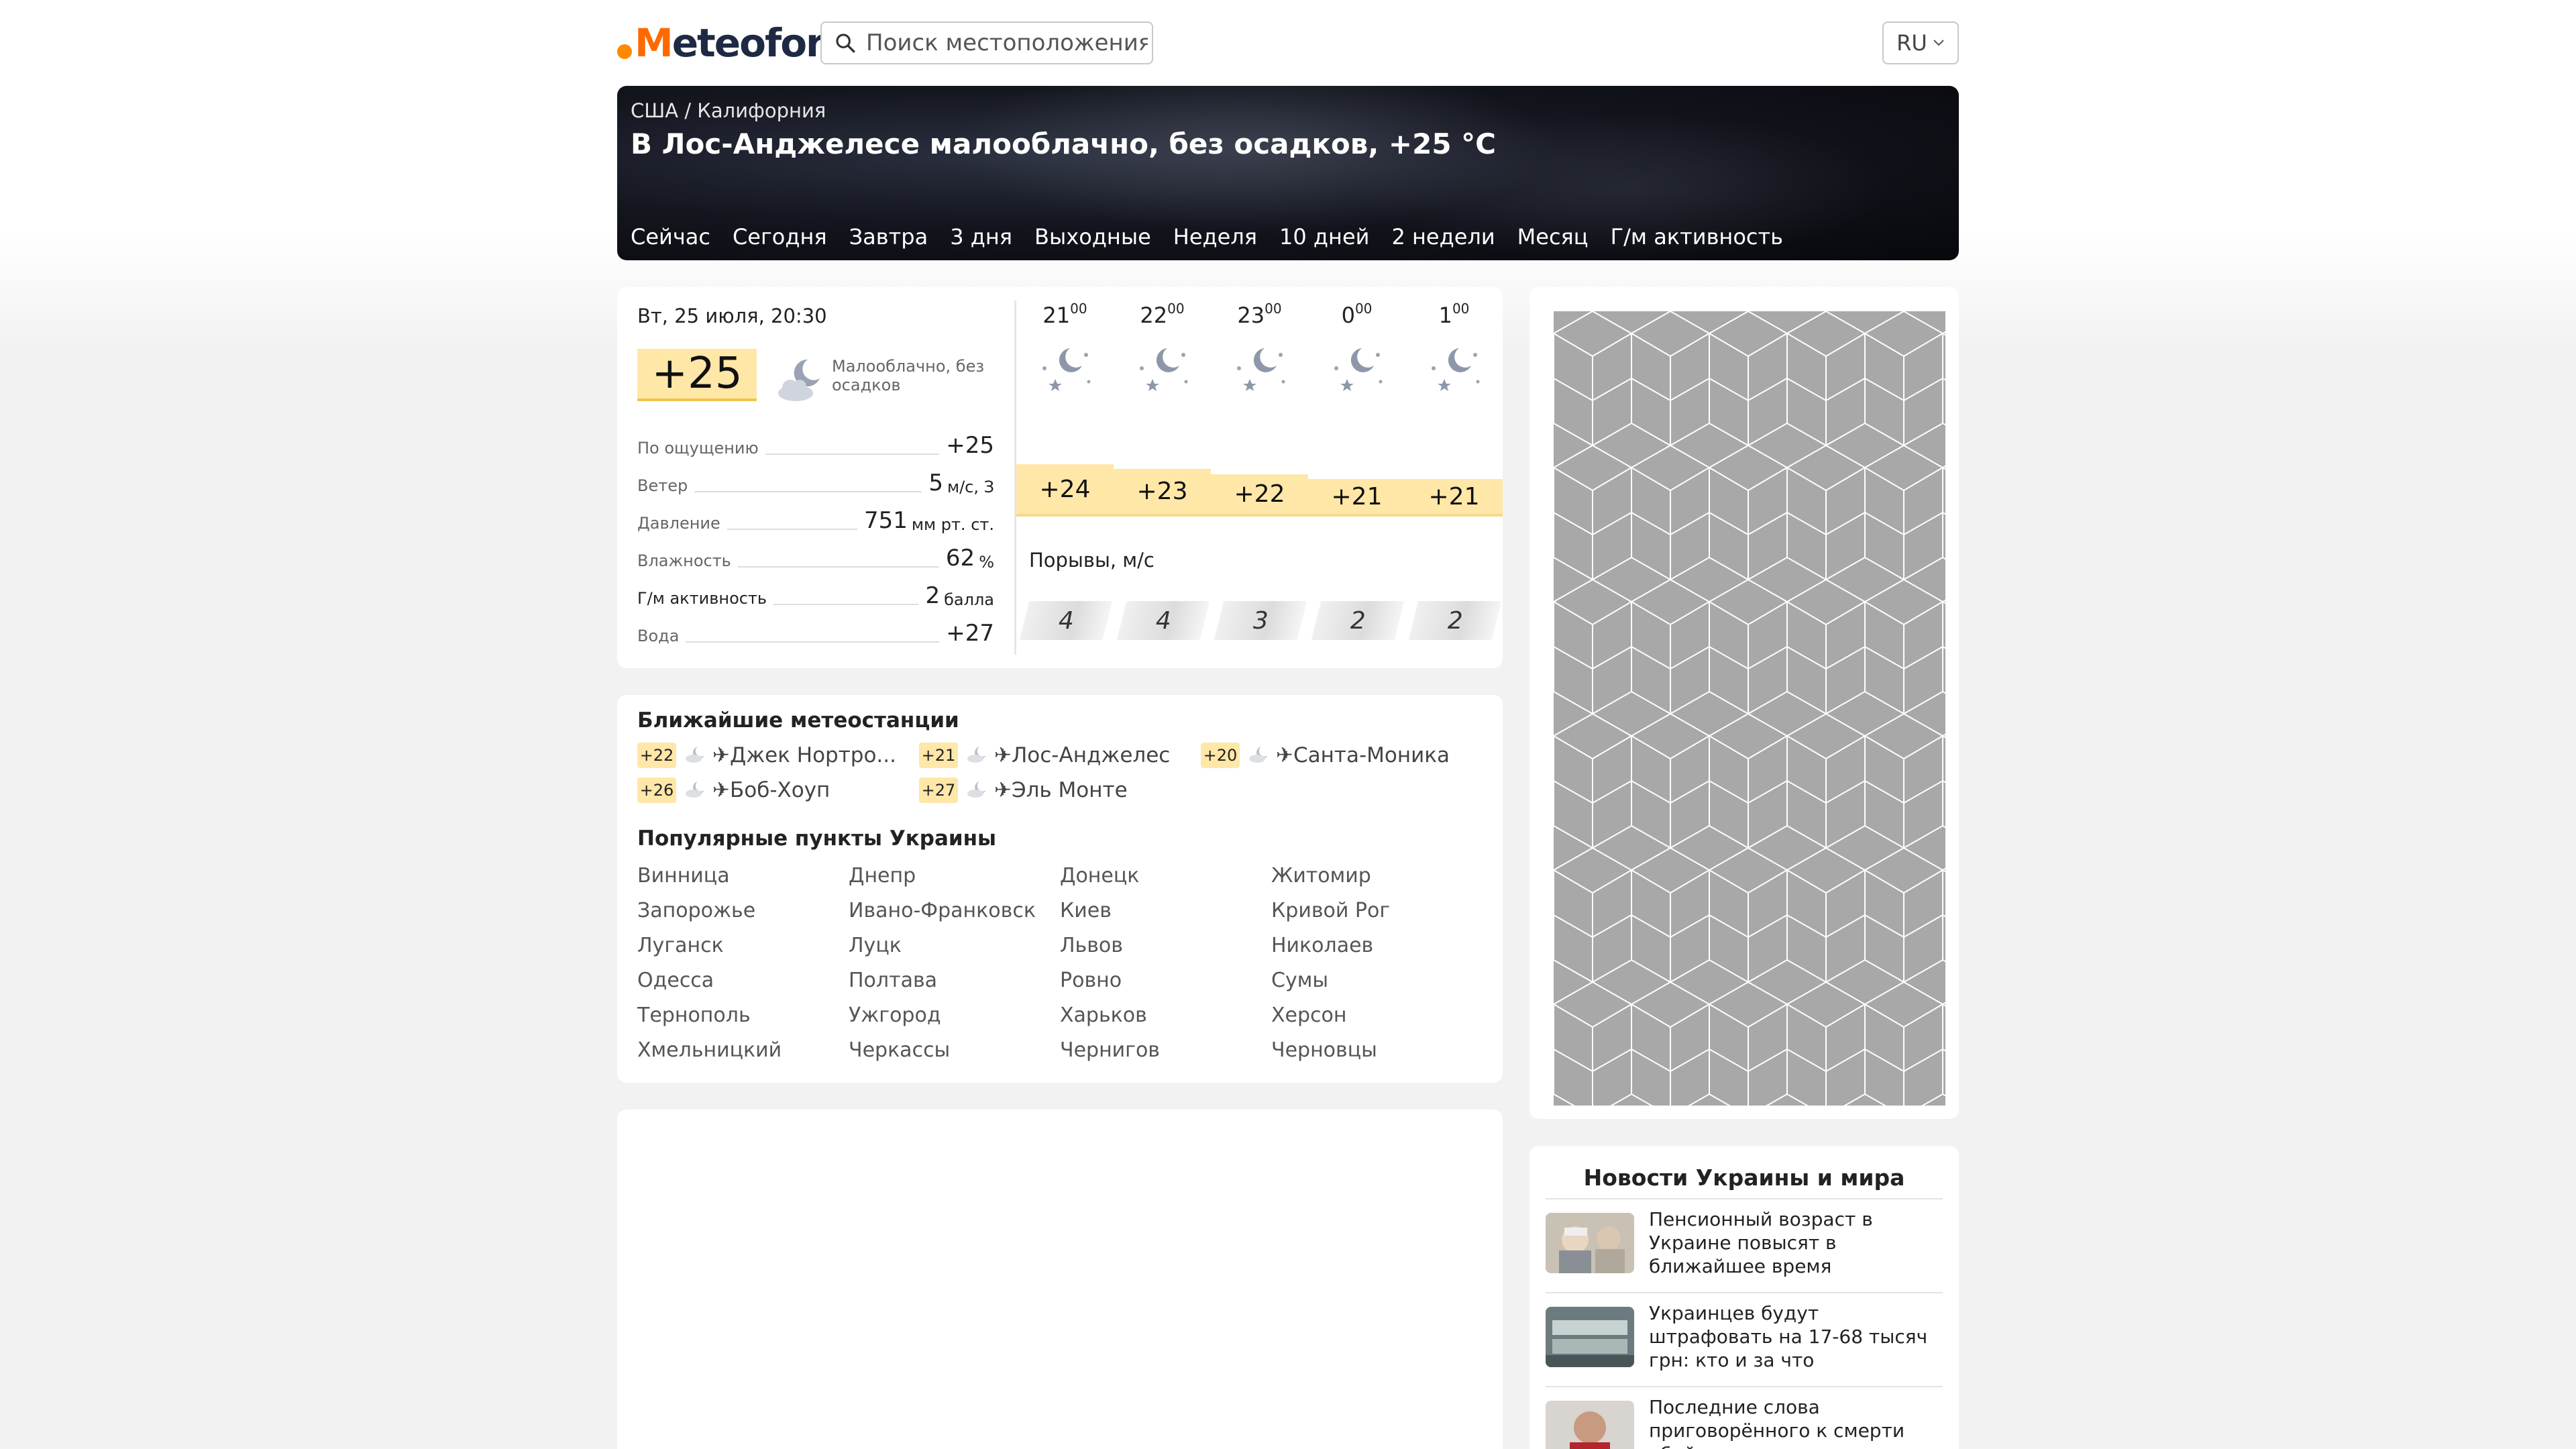 The width and height of the screenshot is (2576, 1449). Describe the element at coordinates (1454, 314) in the screenshot. I see `hour-time: 100` at that location.